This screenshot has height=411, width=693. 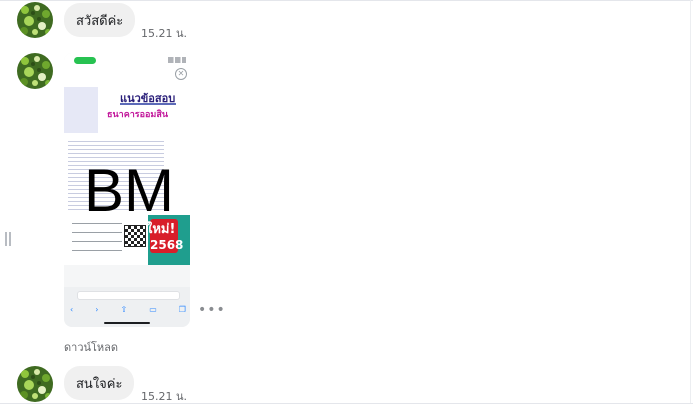 I want to click on resize-handle-icon, so click(x=8, y=239).